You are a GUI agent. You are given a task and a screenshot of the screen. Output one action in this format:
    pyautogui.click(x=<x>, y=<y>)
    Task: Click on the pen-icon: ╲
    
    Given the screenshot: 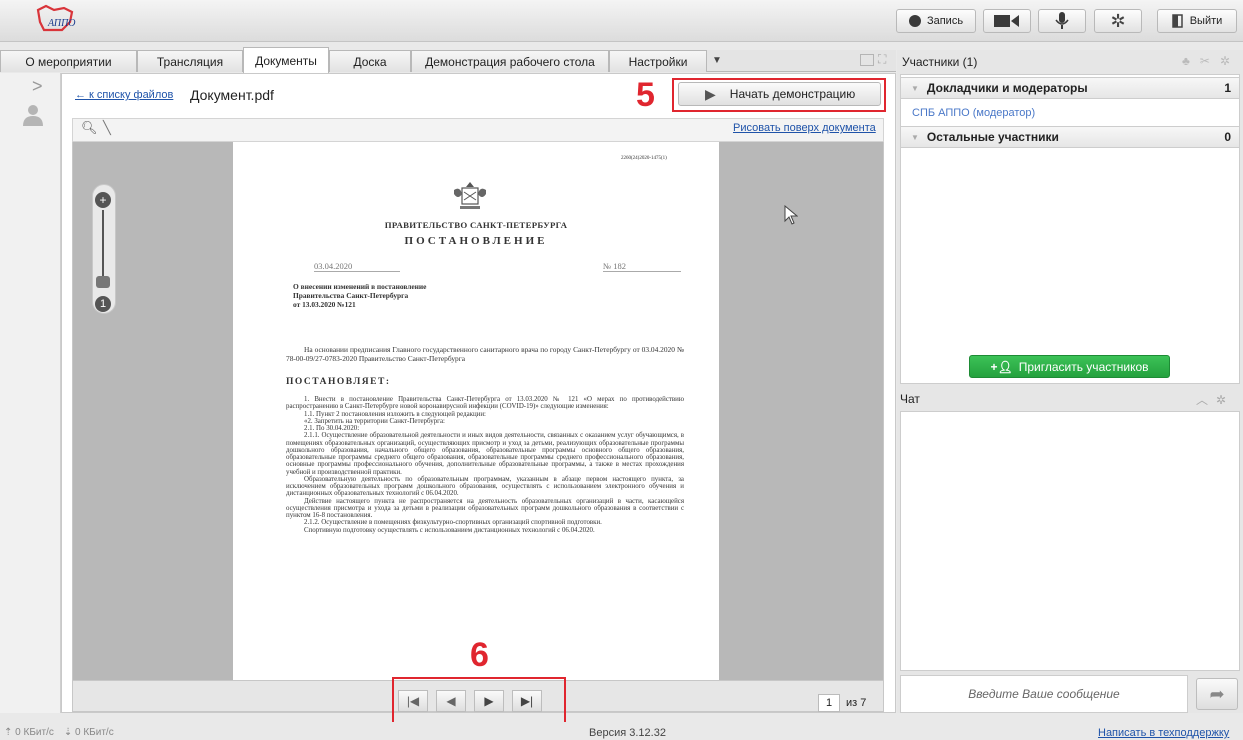 What is the action you would take?
    pyautogui.click(x=107, y=128)
    